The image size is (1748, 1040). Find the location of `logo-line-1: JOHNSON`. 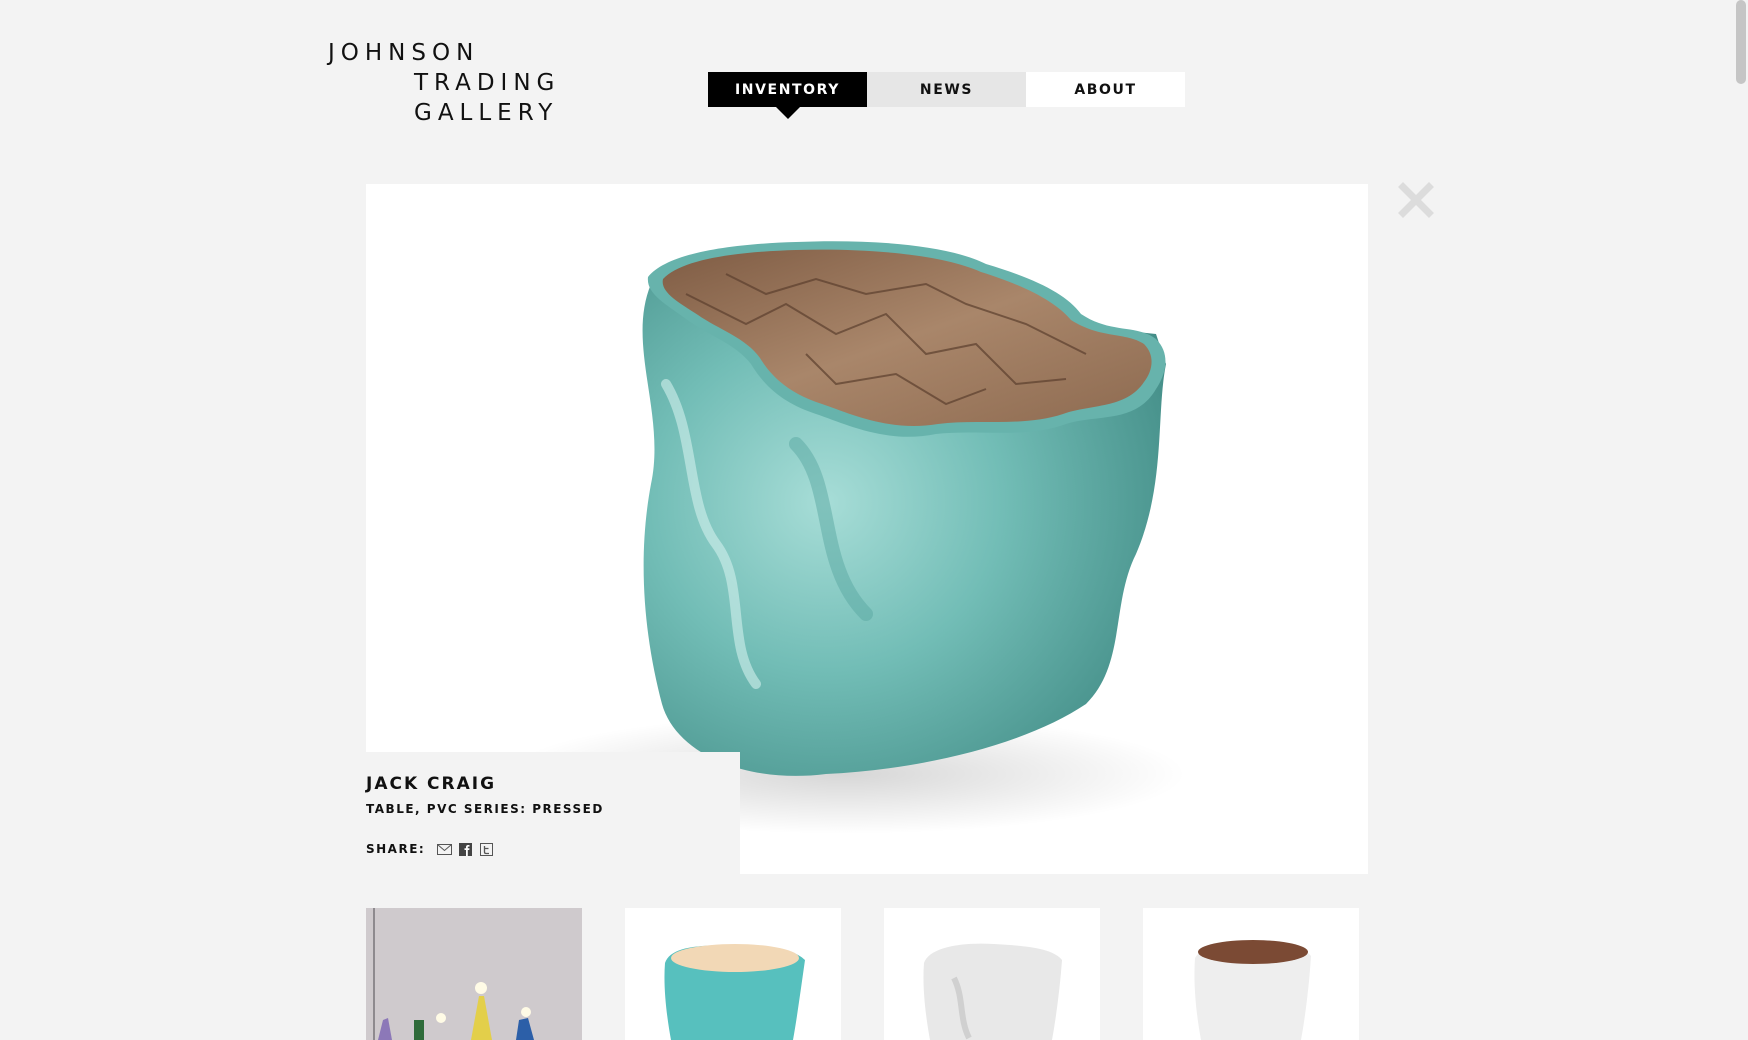

logo-line-1: JOHNSON is located at coordinates (404, 53).